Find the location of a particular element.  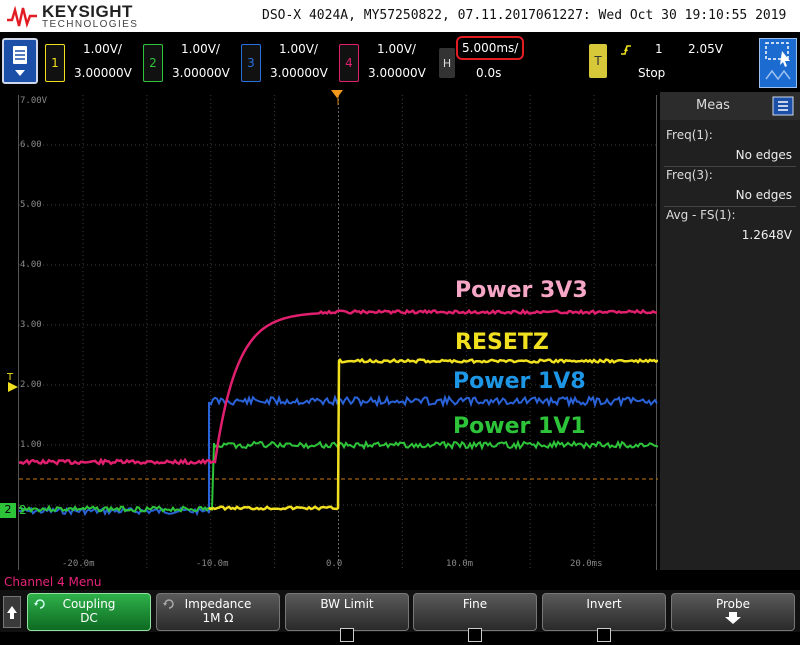

trace-resetz is located at coordinates (433, 434).